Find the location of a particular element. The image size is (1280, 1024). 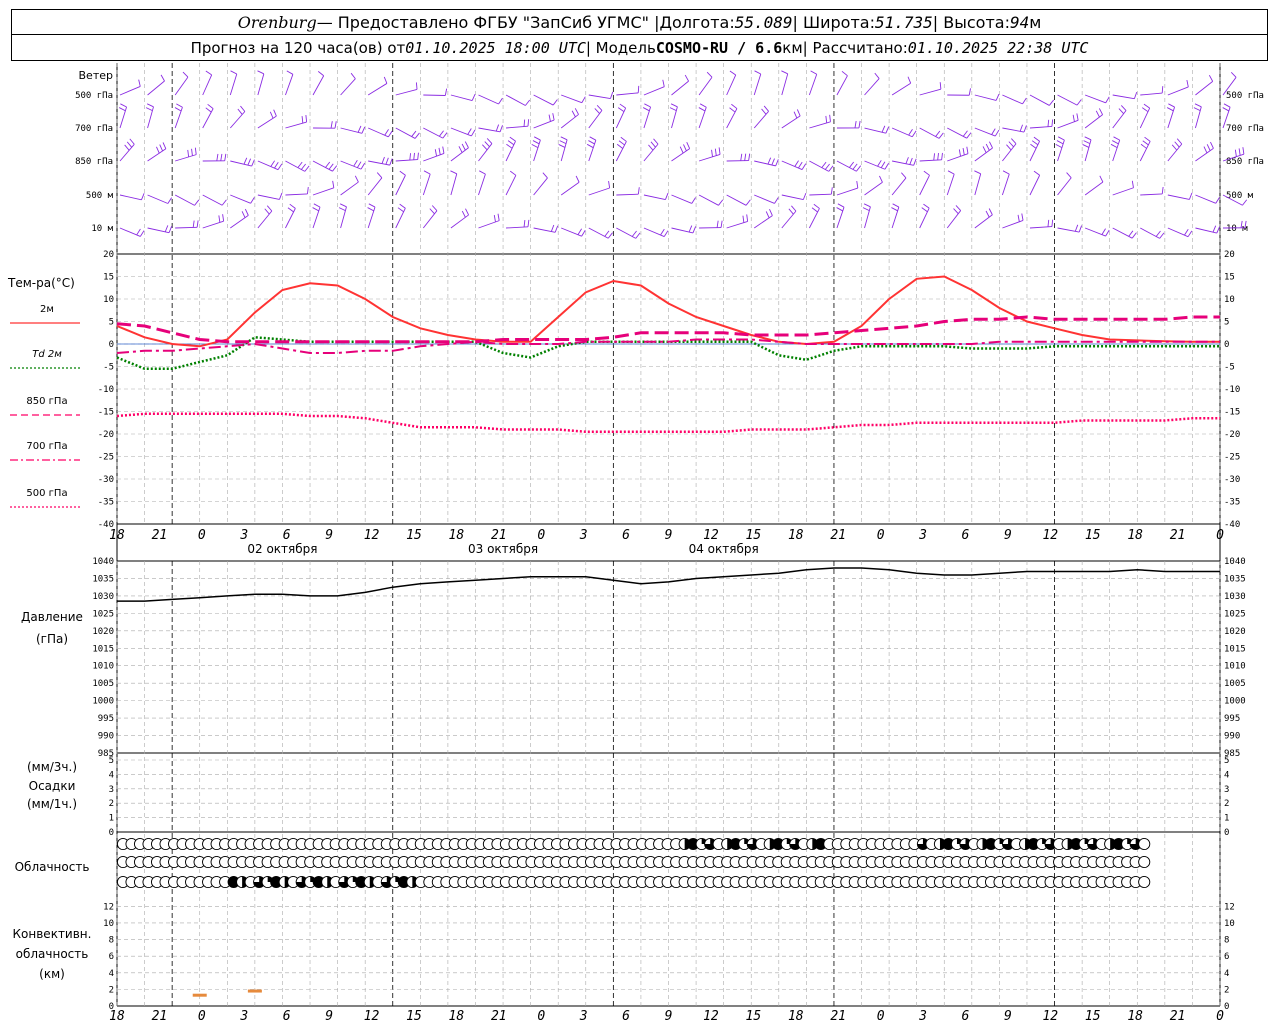

pressure-tick-right: 1005 is located at coordinates (1235, 684).